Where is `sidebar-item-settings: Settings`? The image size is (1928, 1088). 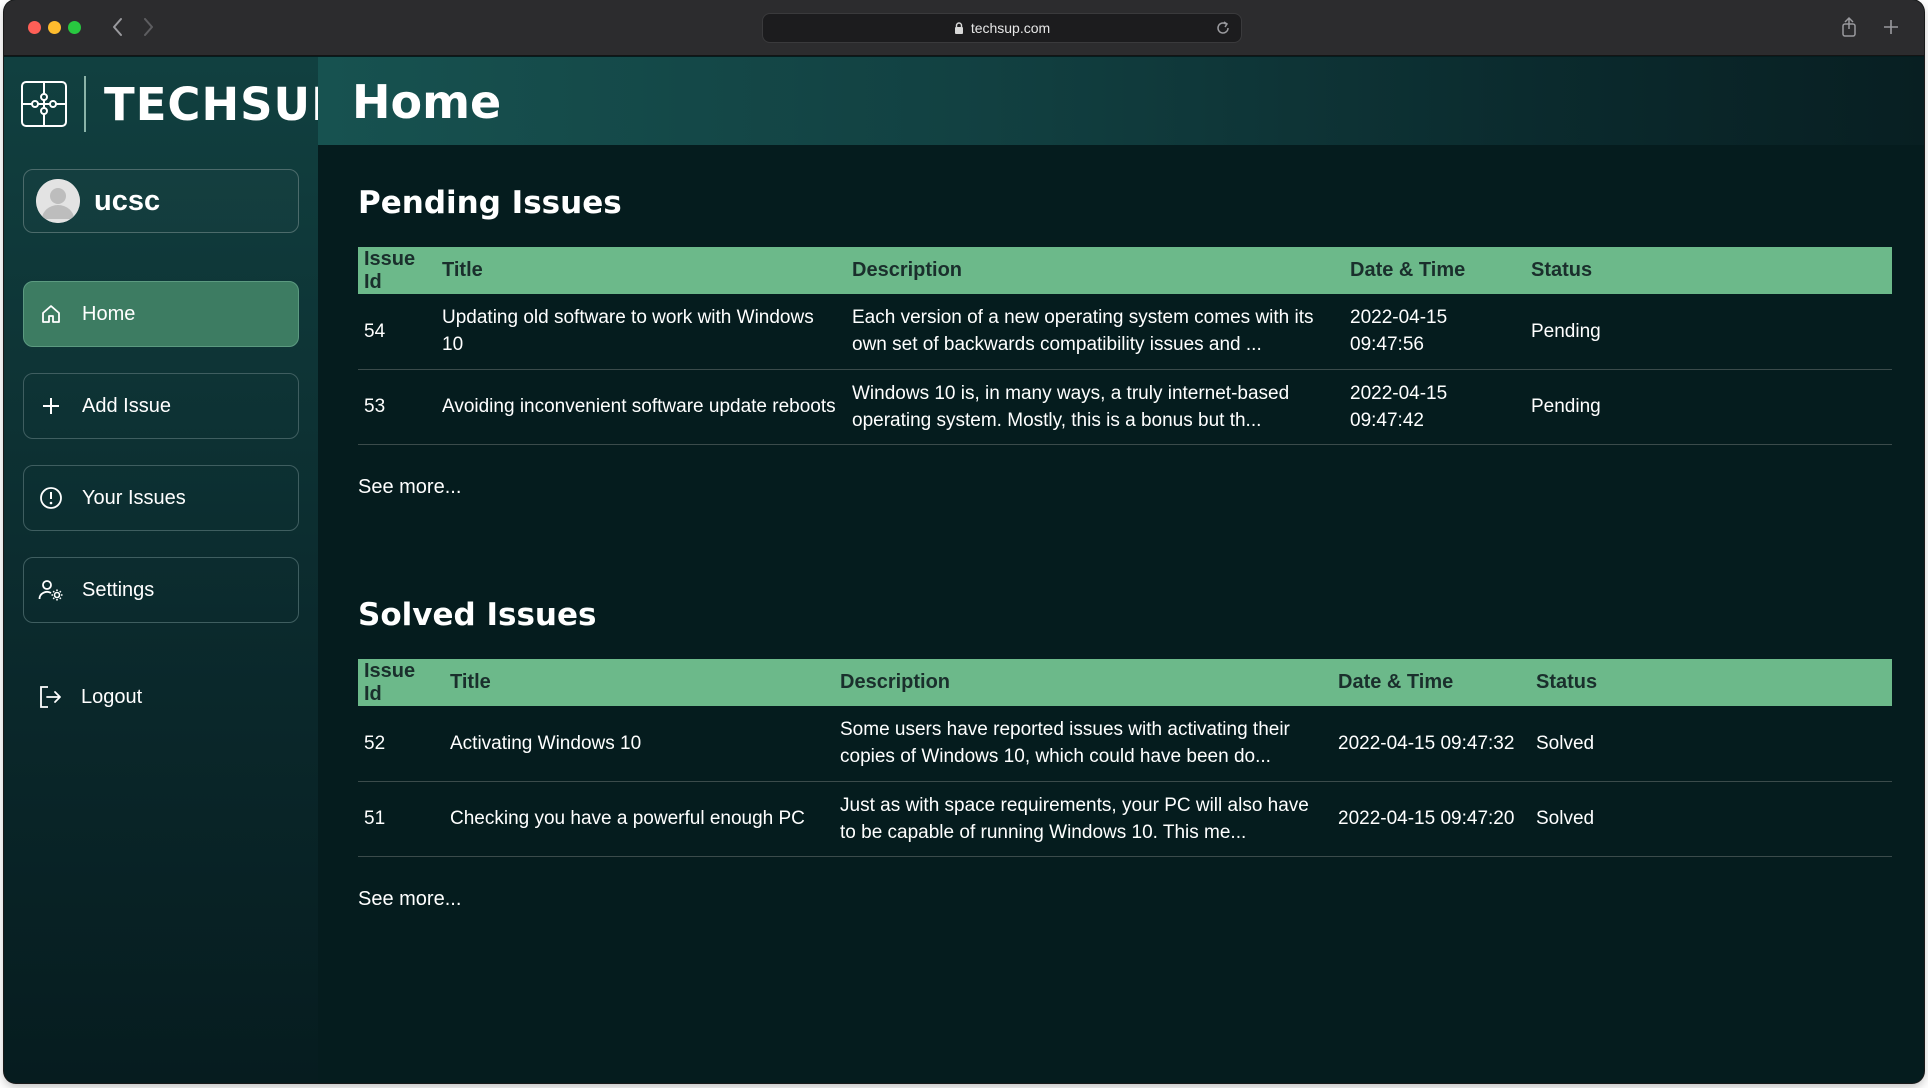 sidebar-item-settings: Settings is located at coordinates (161, 590).